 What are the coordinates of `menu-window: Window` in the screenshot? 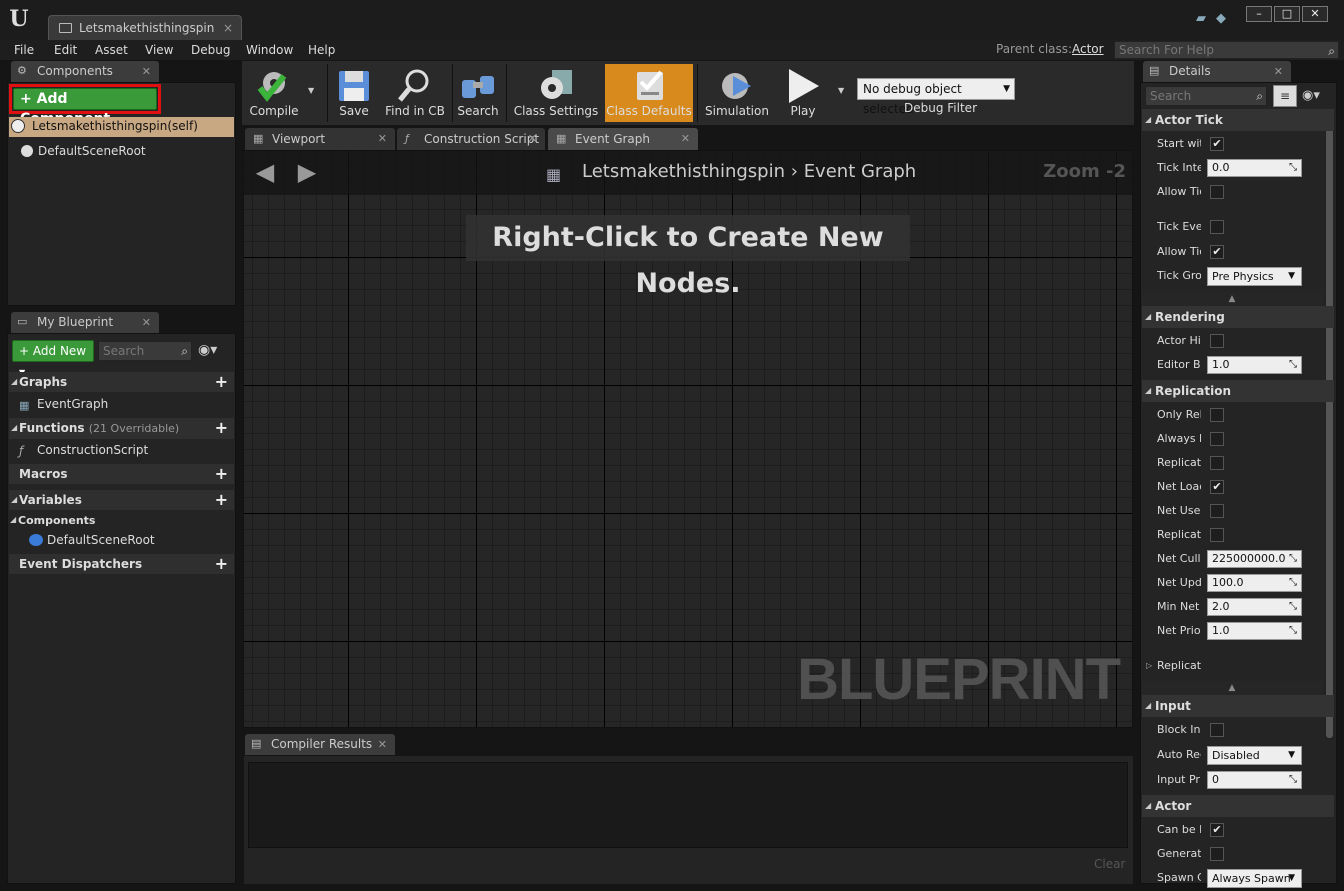 It's located at (269, 50).